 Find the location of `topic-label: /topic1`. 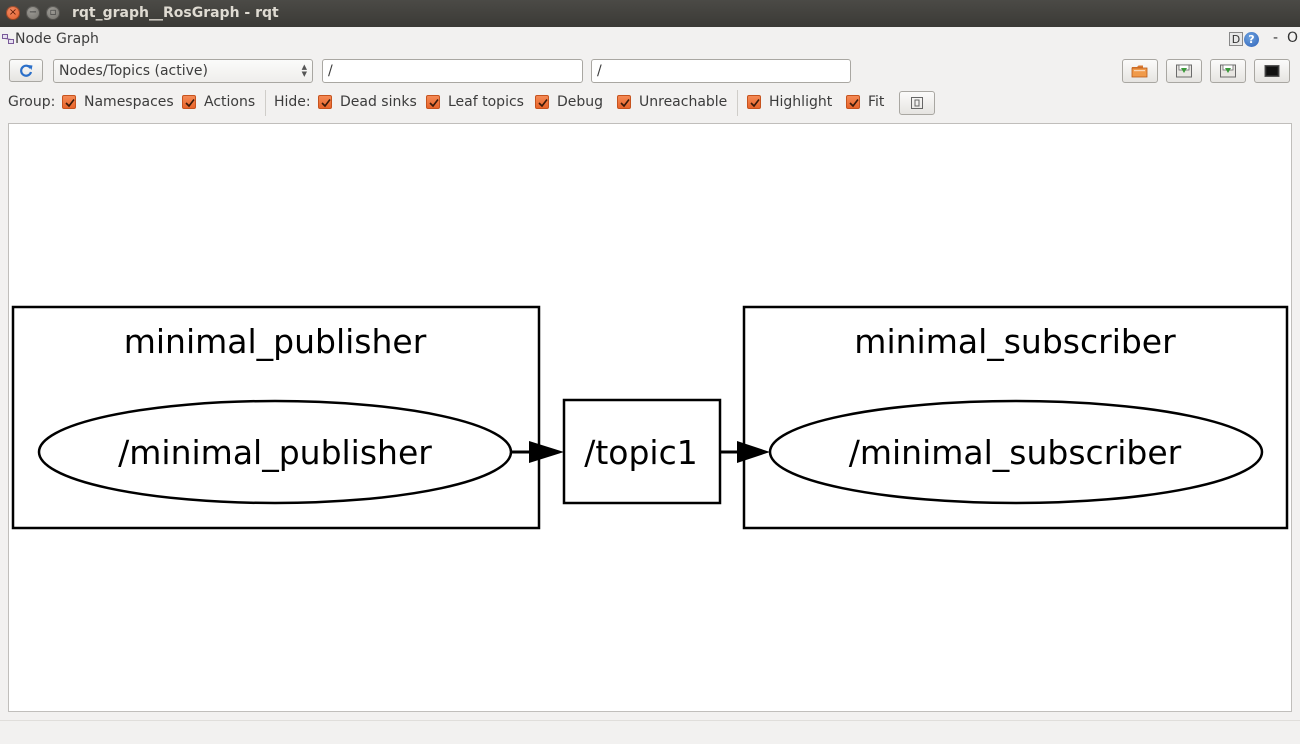

topic-label: /topic1 is located at coordinates (641, 452).